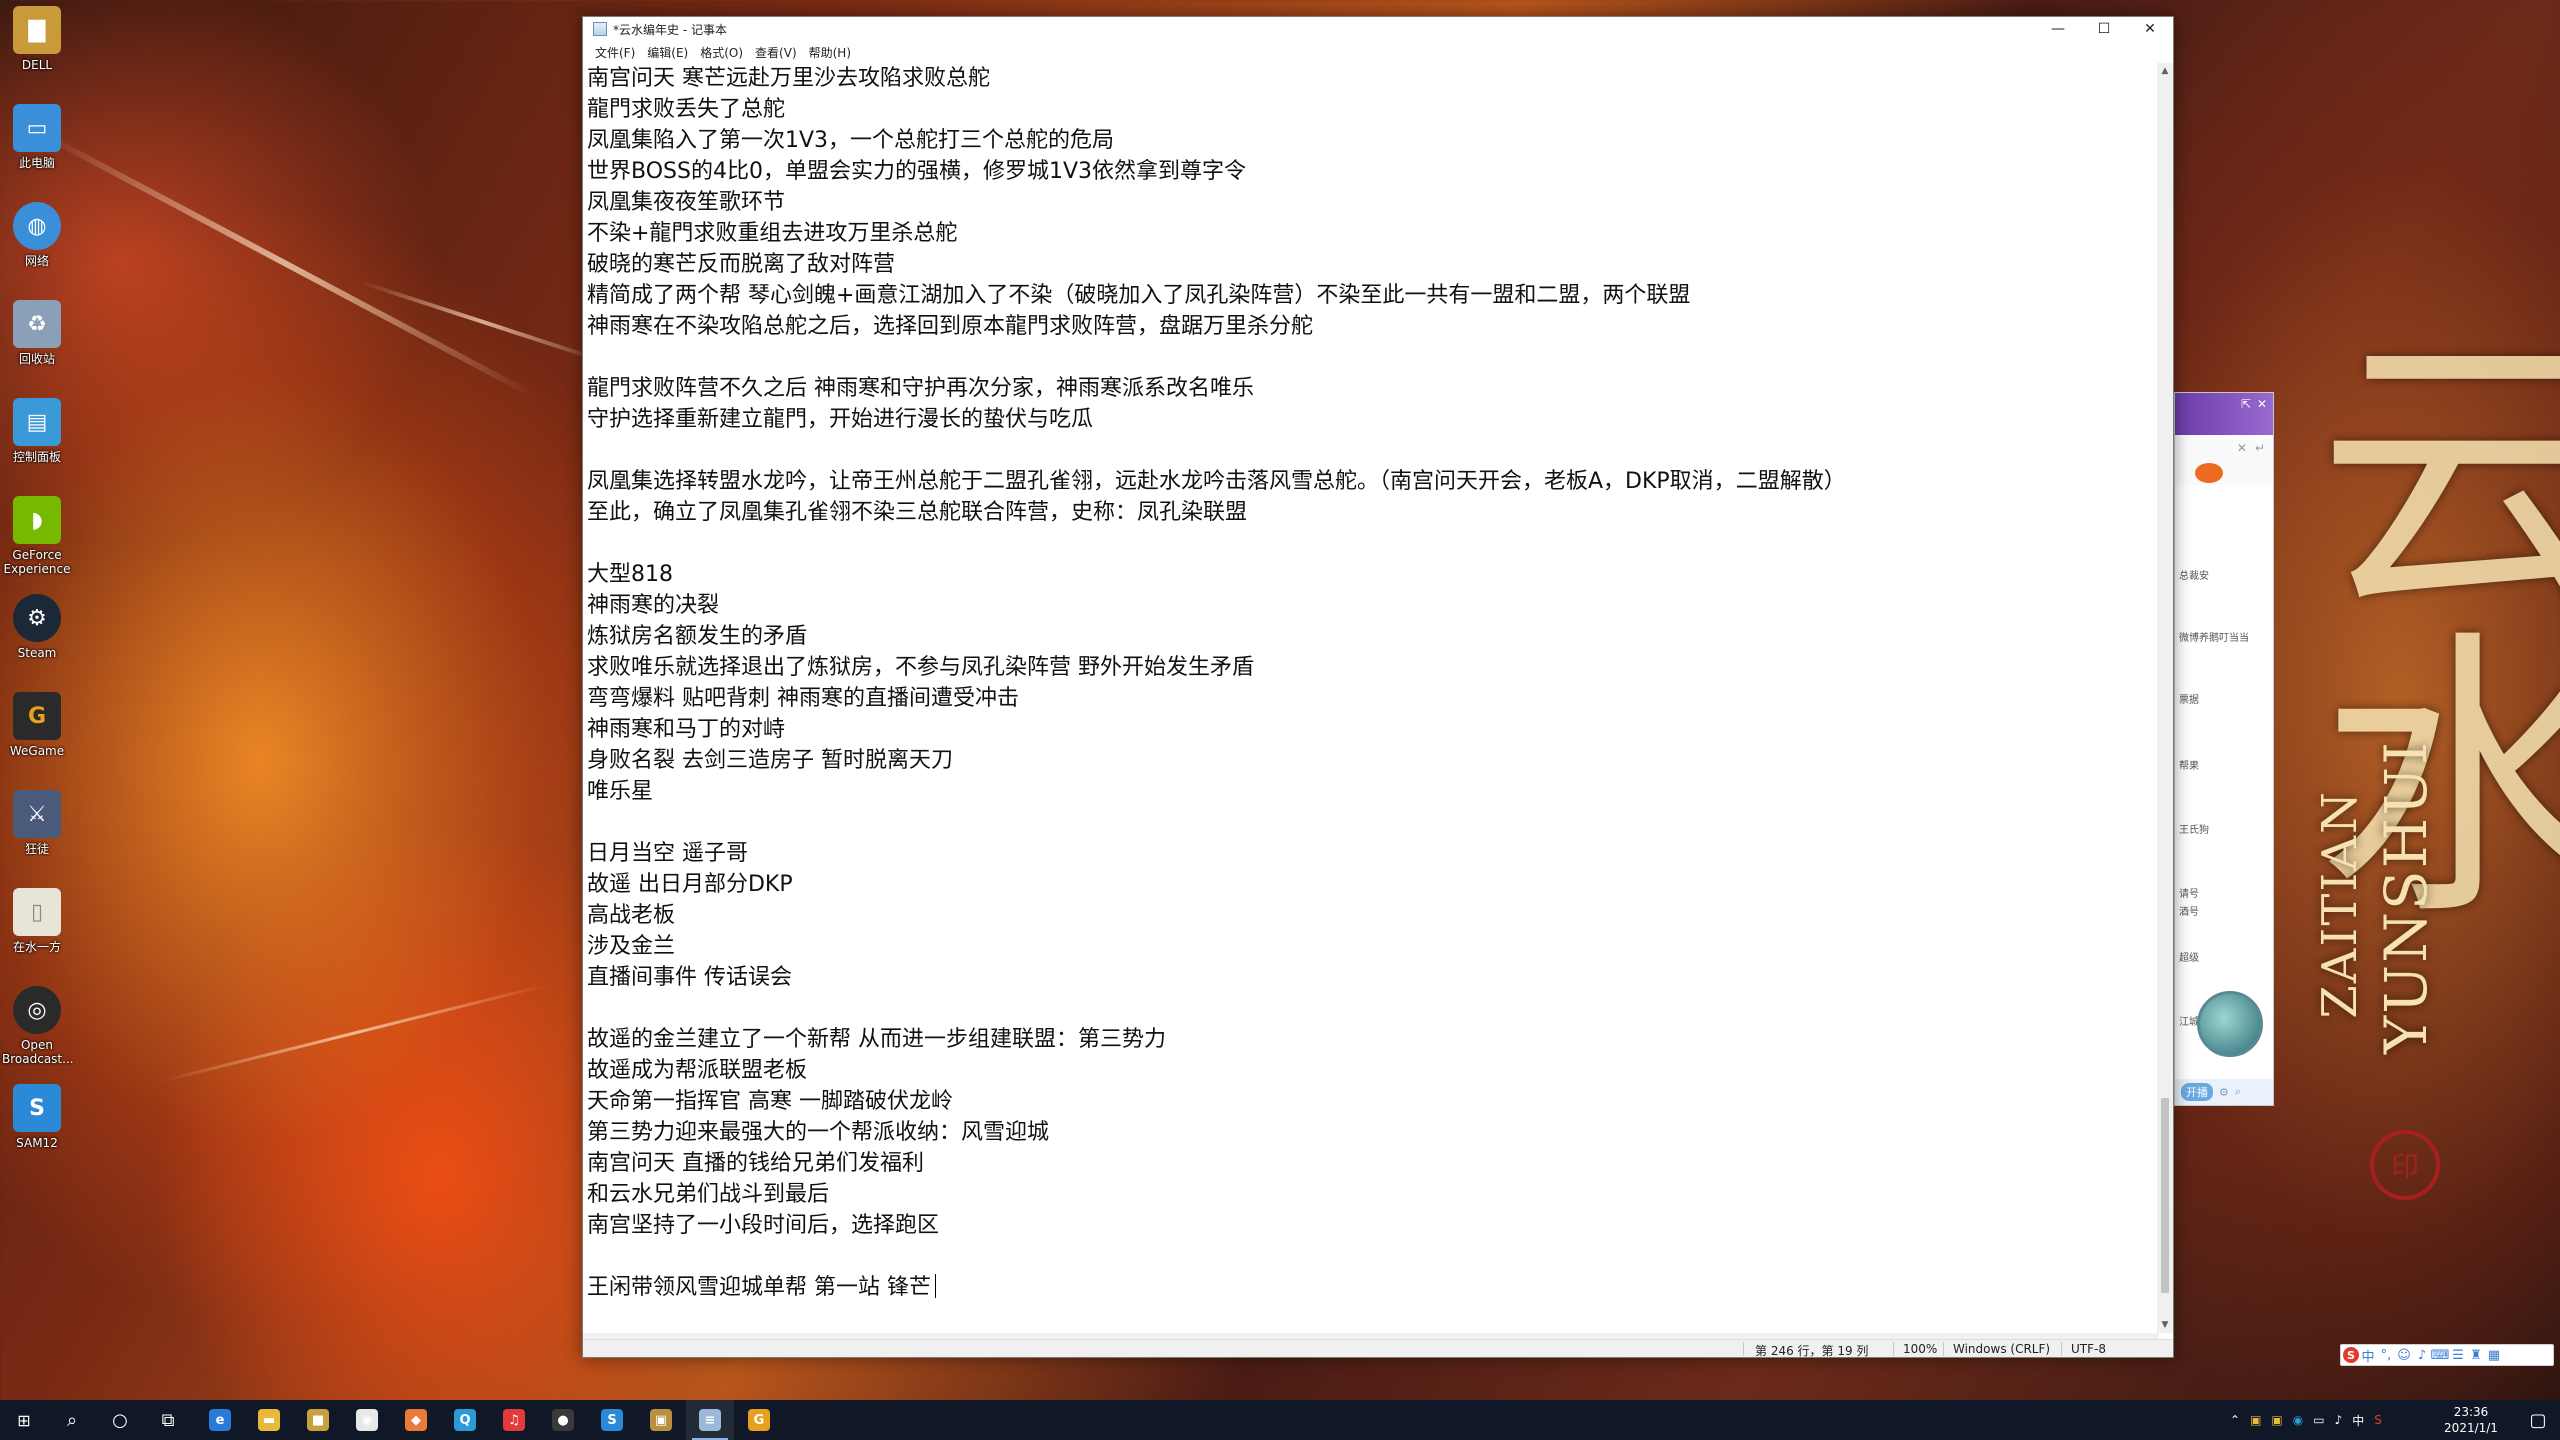  Describe the element at coordinates (2458, 1355) in the screenshot. I see `skin-icon: ☰` at that location.